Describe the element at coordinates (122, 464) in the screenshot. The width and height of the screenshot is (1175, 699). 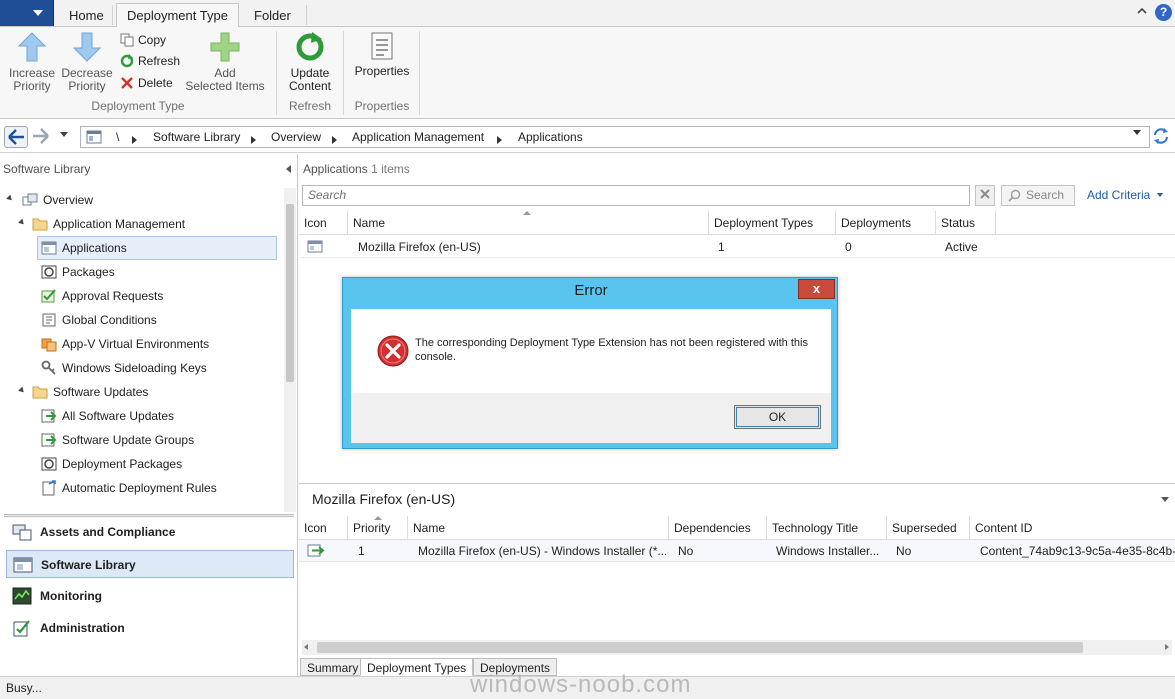
I see `tree-item-label: Deployment Packages` at that location.